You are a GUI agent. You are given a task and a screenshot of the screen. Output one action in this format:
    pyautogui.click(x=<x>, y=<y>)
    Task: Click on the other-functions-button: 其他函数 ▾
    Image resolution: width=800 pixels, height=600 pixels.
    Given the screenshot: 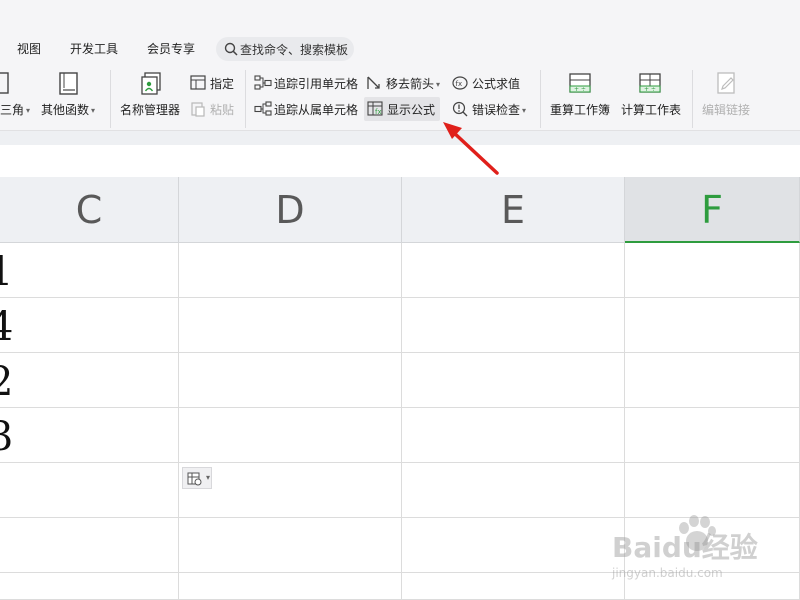 What is the action you would take?
    pyautogui.click(x=71, y=98)
    